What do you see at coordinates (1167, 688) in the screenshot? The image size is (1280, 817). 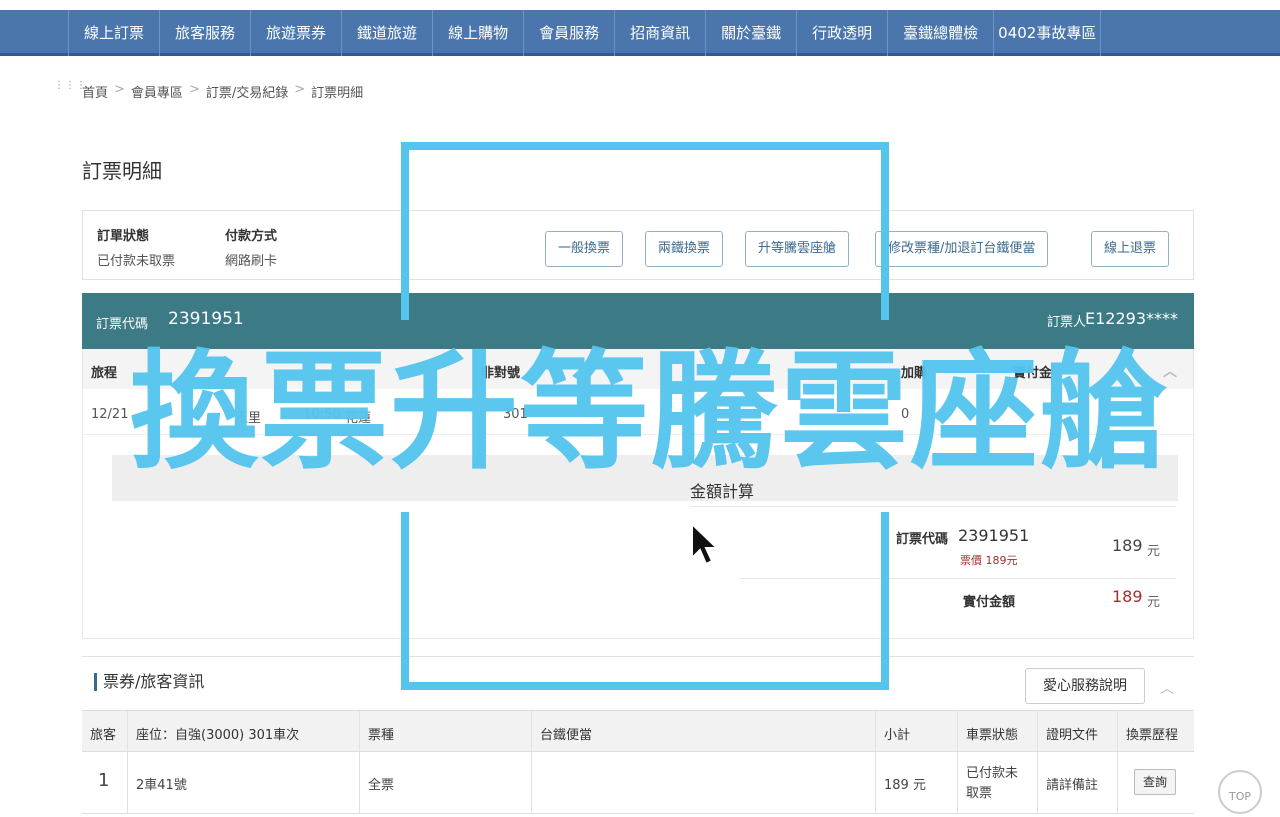 I see `chevron-up-icon: ︿` at bounding box center [1167, 688].